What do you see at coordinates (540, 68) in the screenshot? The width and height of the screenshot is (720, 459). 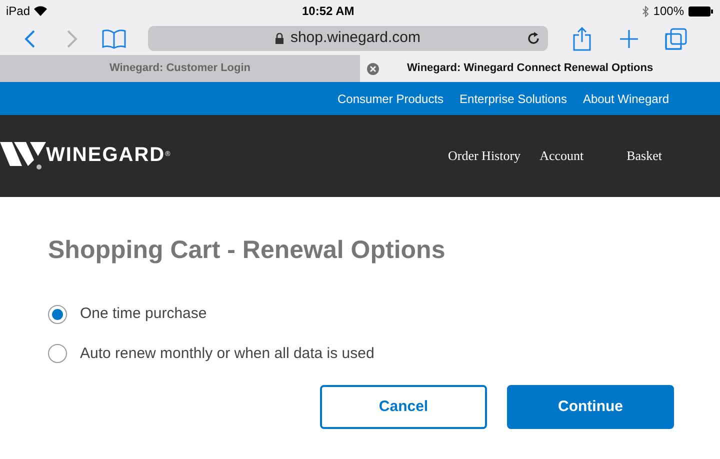 I see `browser-tab: Winegard: Winegard Connect Renewal Options` at bounding box center [540, 68].